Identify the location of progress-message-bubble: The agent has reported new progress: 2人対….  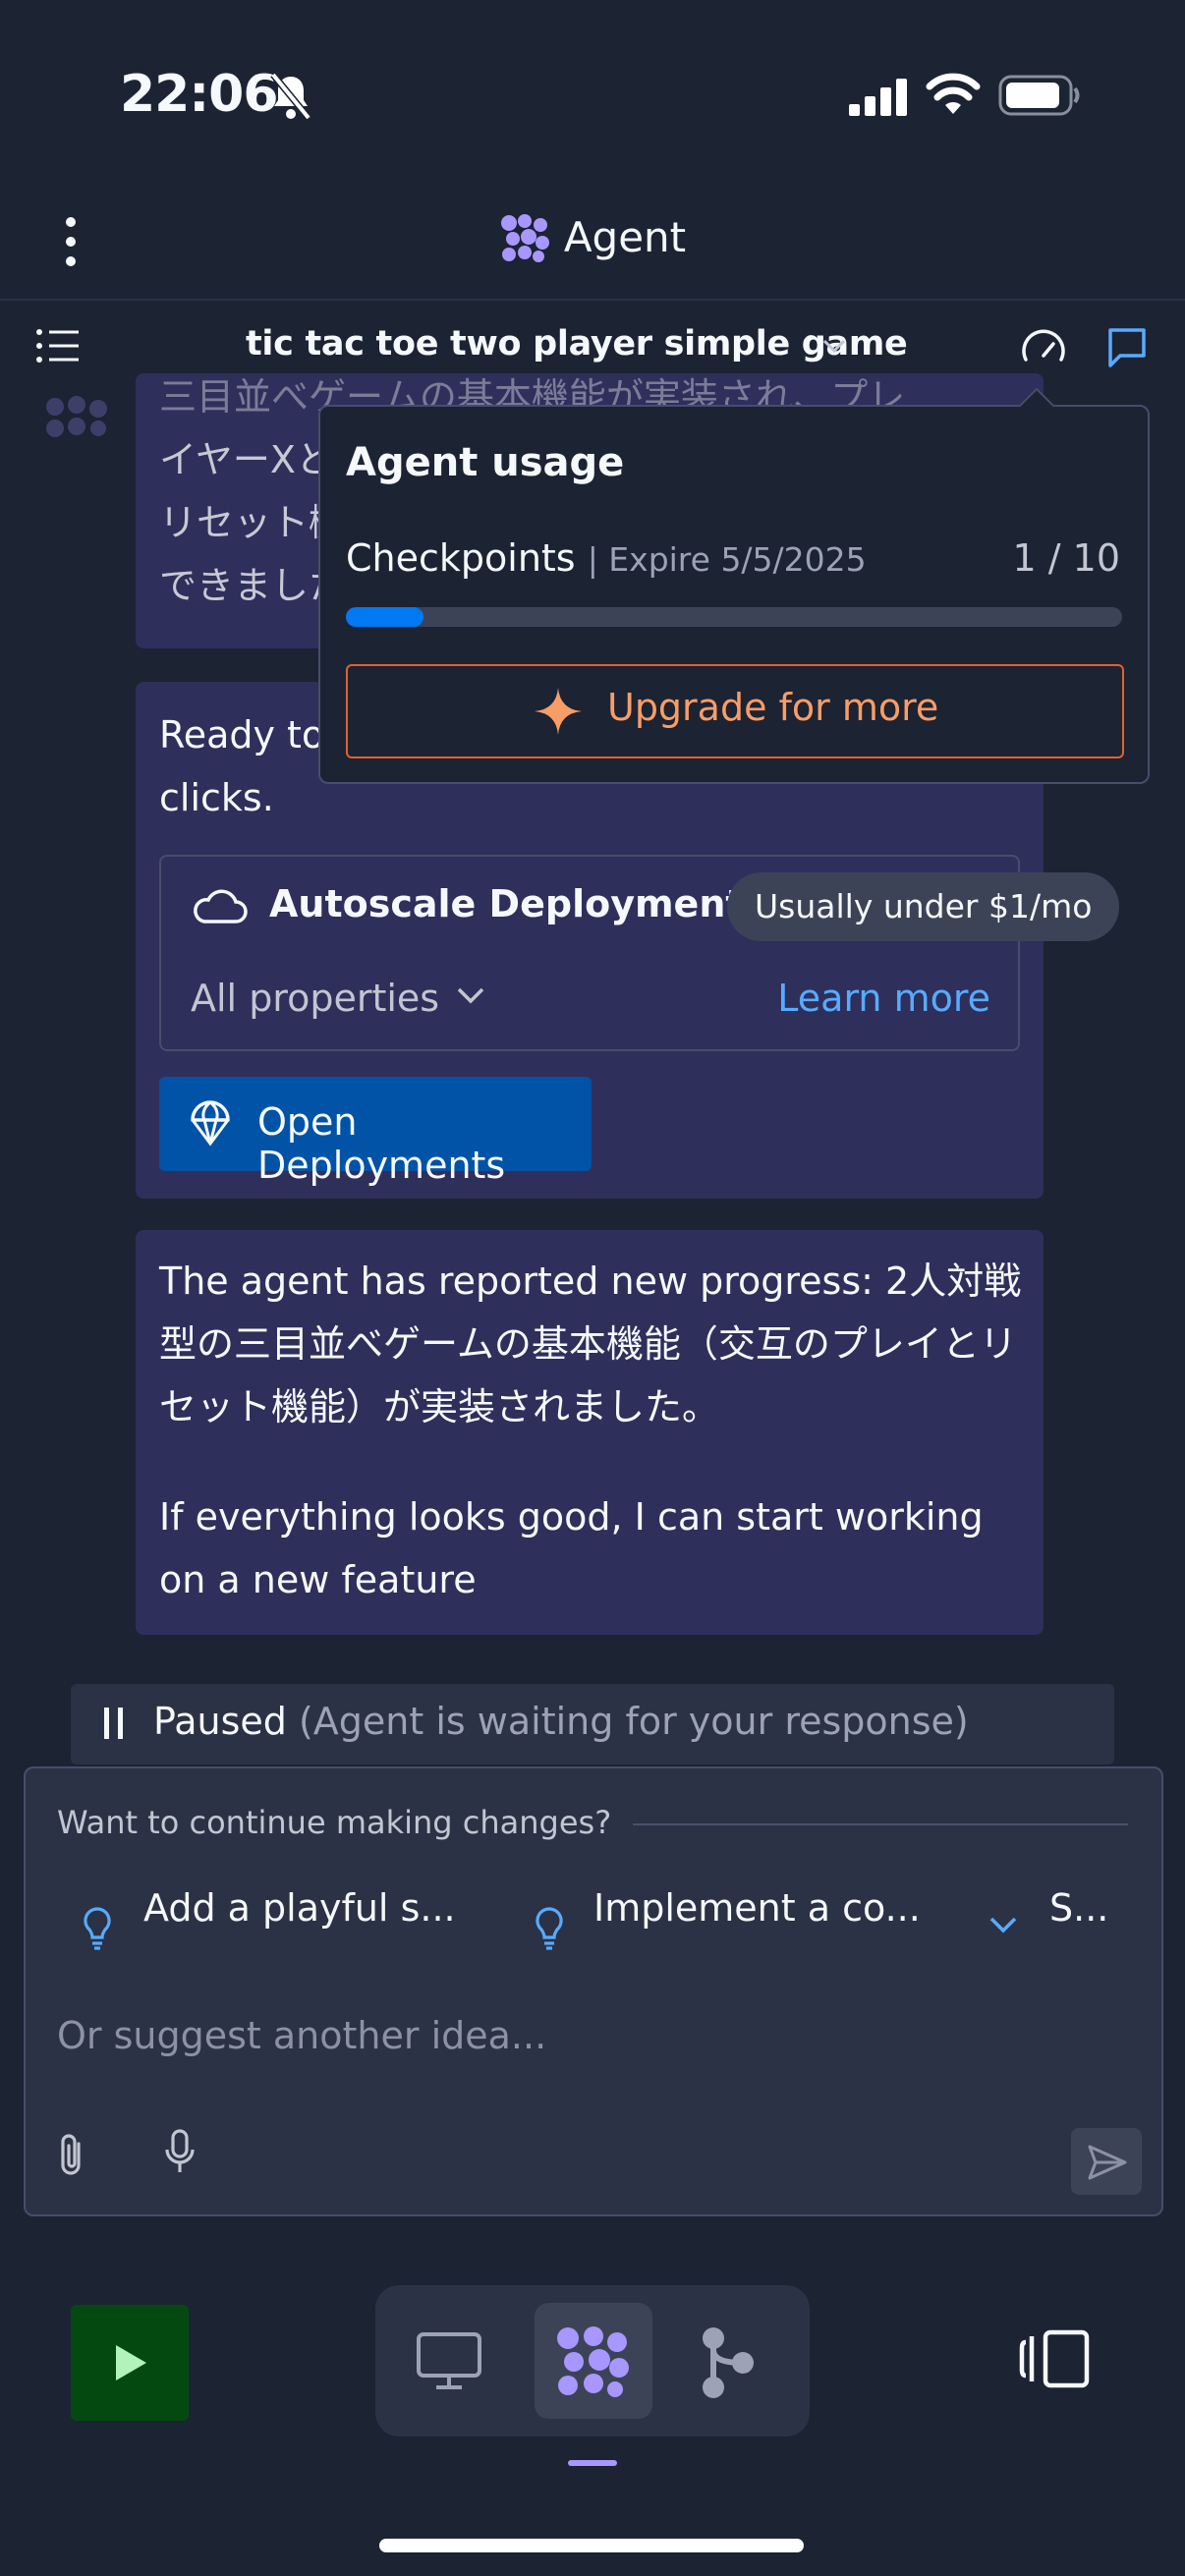
(590, 1432).